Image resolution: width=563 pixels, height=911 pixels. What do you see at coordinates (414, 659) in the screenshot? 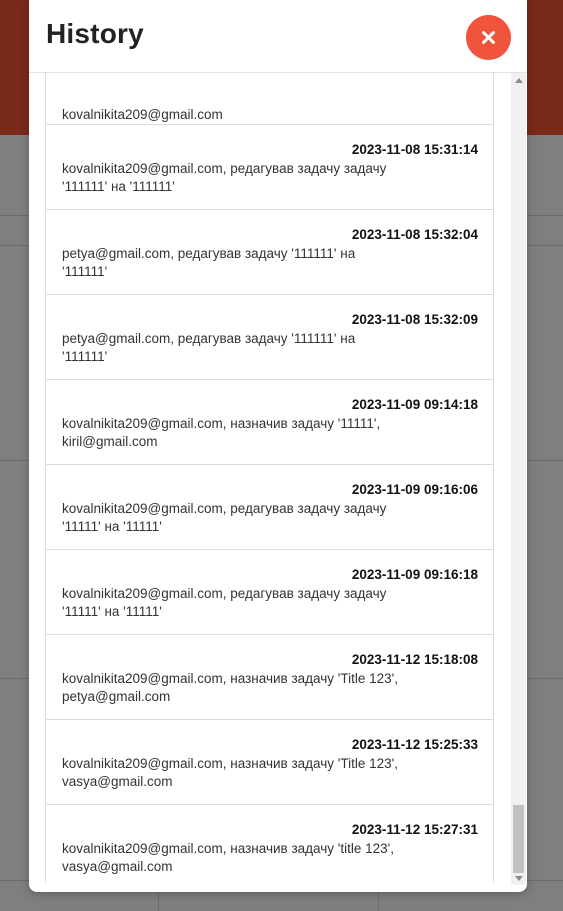
I see `entry-timestamp: 2023-11-12 15:18:08` at bounding box center [414, 659].